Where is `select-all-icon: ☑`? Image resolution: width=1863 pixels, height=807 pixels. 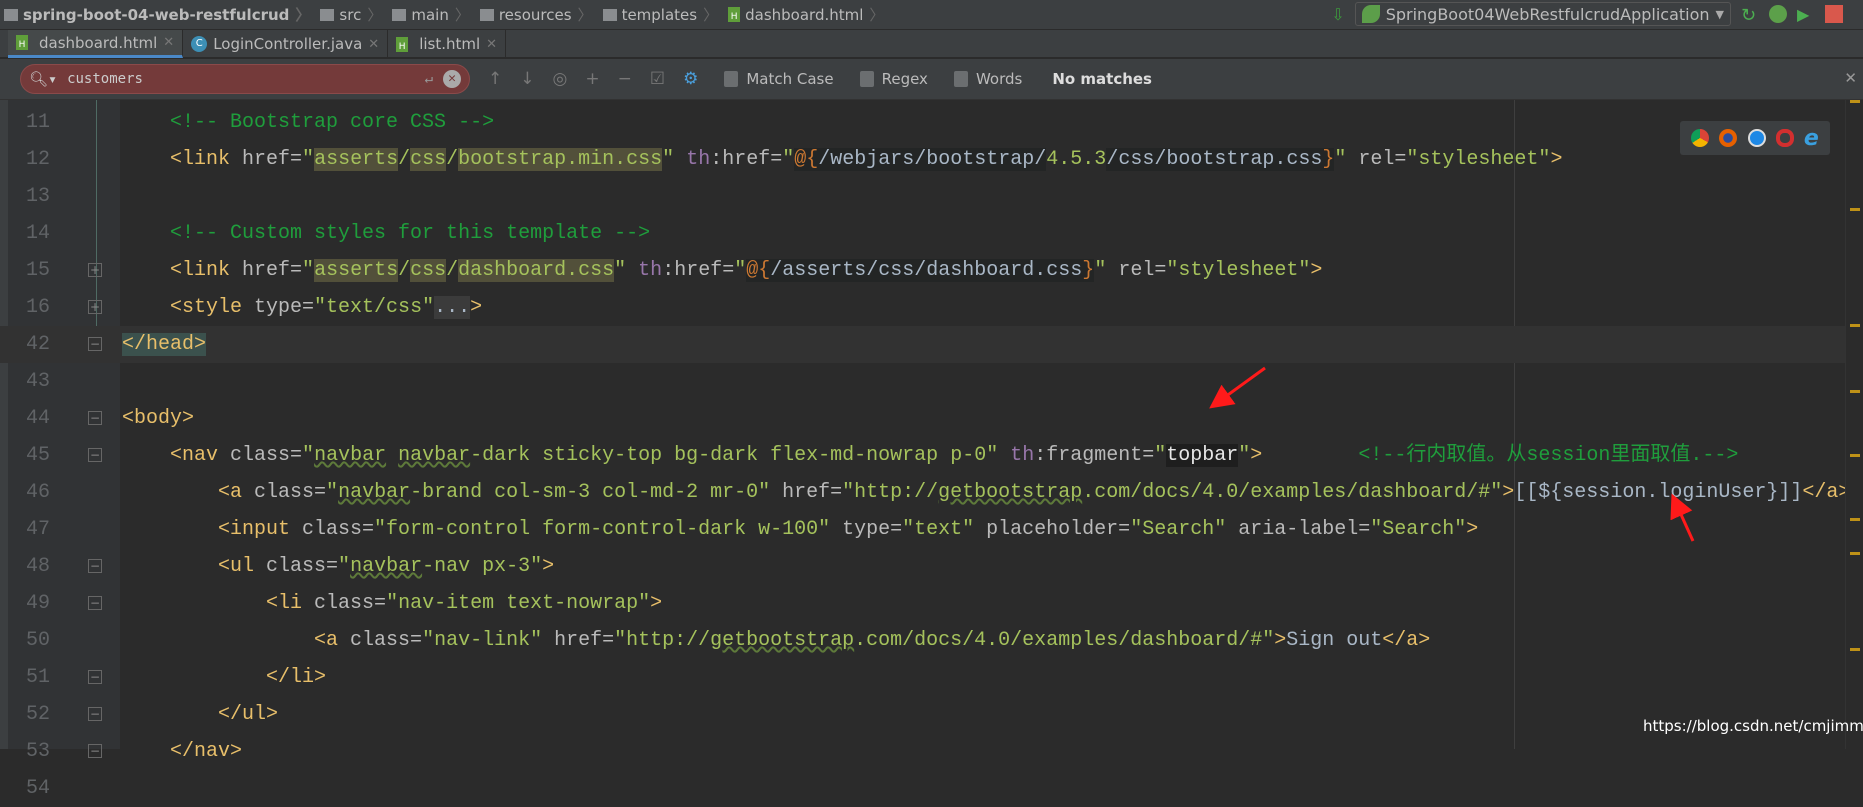 select-all-icon: ☑ is located at coordinates (657, 79).